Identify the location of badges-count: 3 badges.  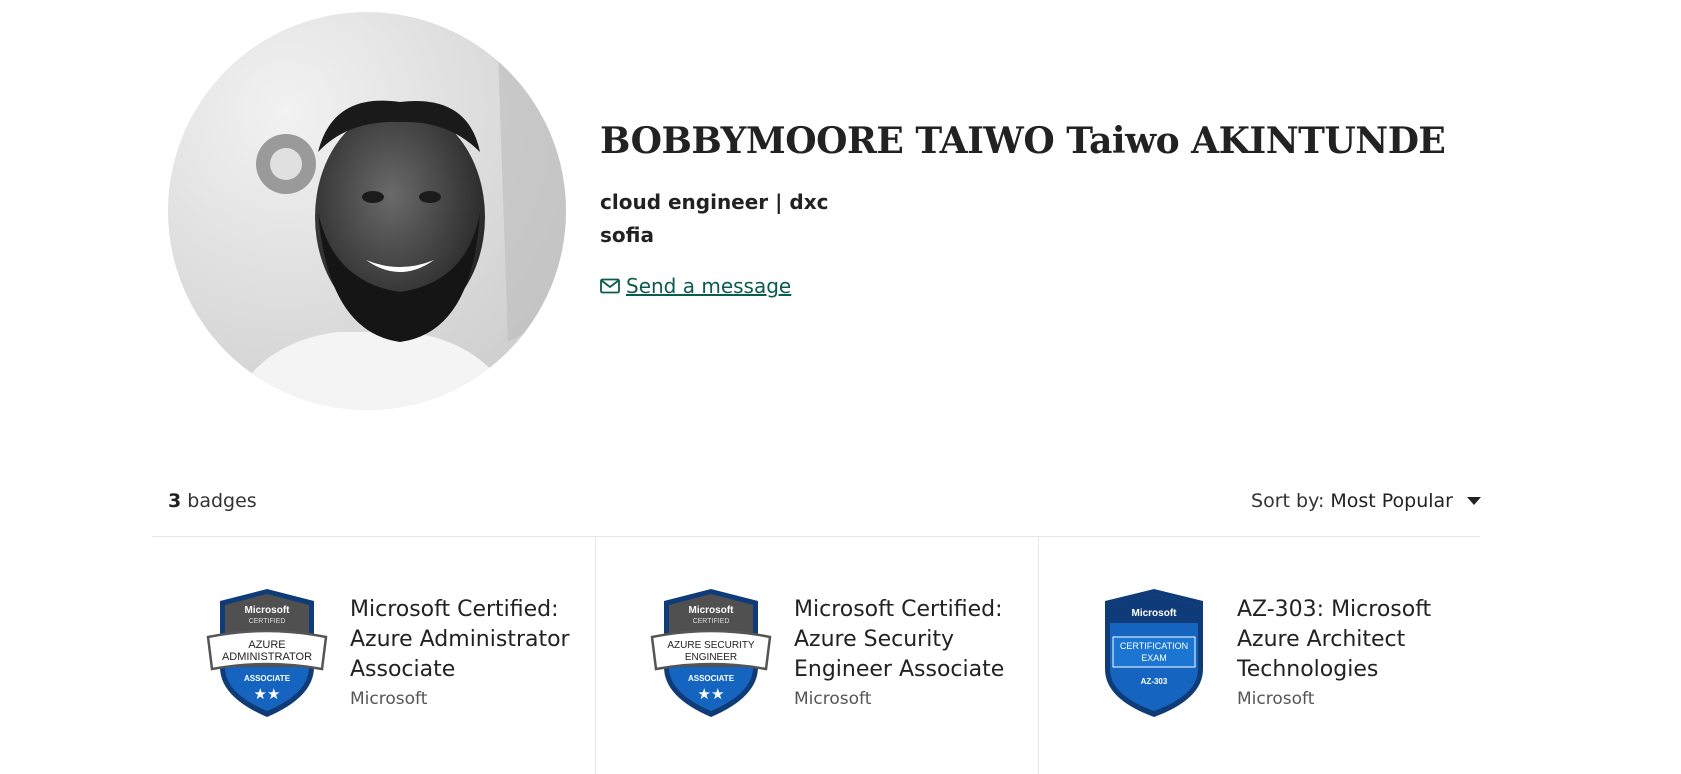
(212, 501).